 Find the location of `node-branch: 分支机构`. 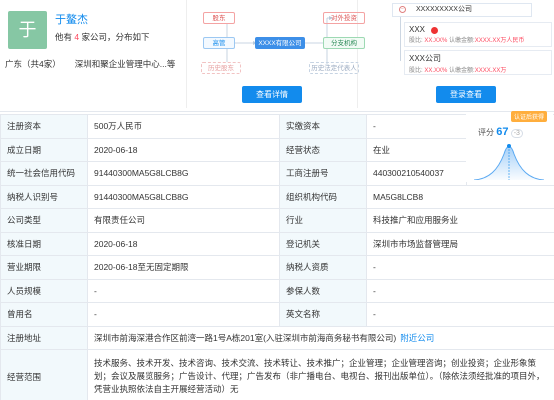

node-branch: 分支机构 is located at coordinates (344, 43).